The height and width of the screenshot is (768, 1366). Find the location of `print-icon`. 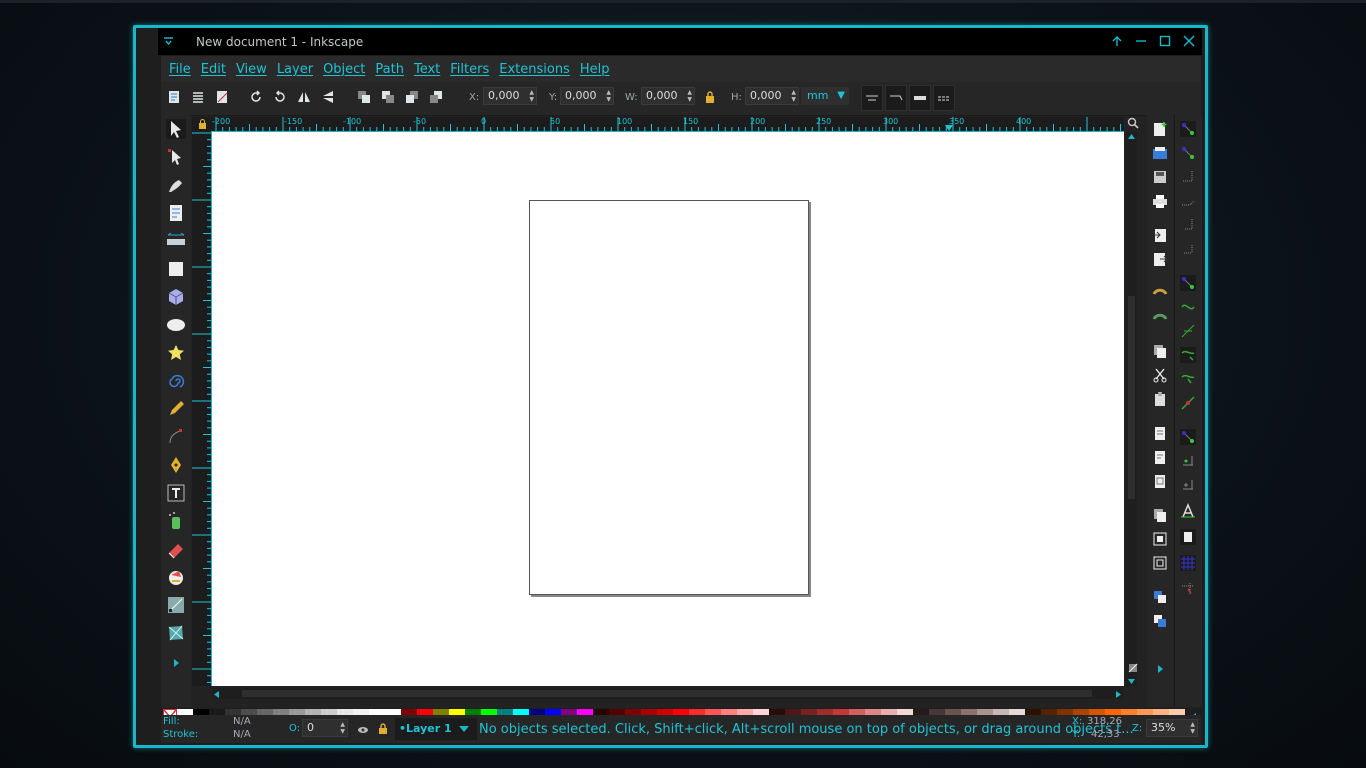

print-icon is located at coordinates (1160, 201).